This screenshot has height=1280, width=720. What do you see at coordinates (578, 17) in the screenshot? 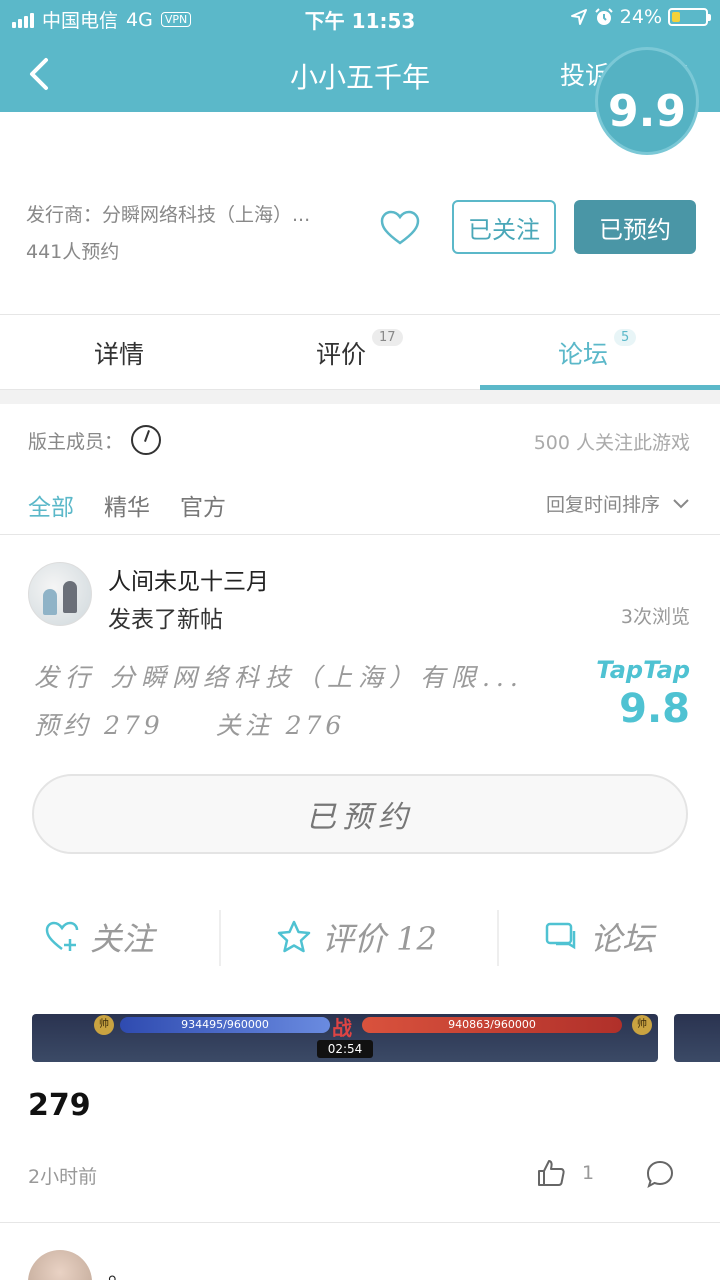
I see `location-arrow-icon` at bounding box center [578, 17].